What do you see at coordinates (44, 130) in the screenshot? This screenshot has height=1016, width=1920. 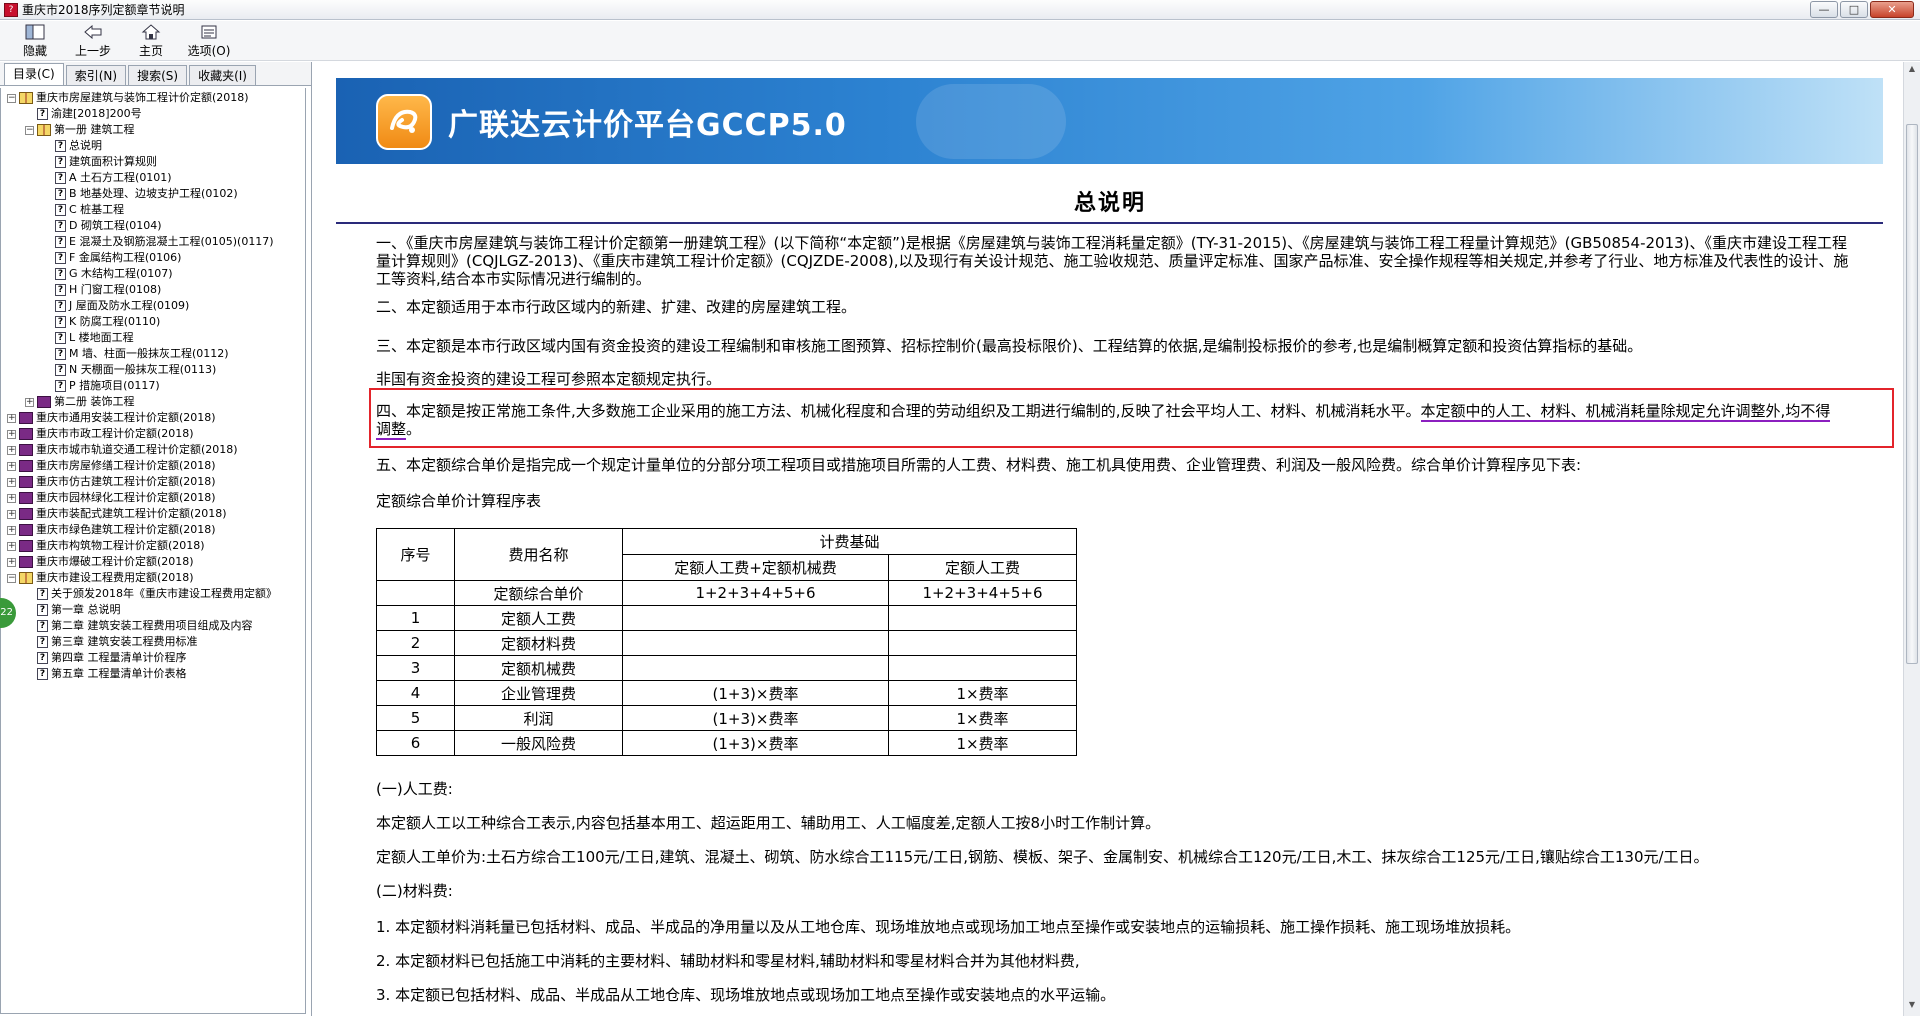 I see `open-book-icon` at bounding box center [44, 130].